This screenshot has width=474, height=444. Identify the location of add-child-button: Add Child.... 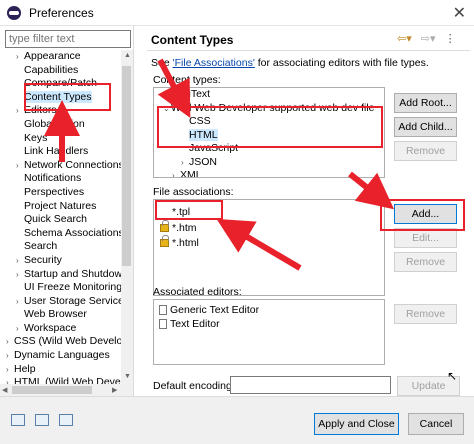
(425, 127).